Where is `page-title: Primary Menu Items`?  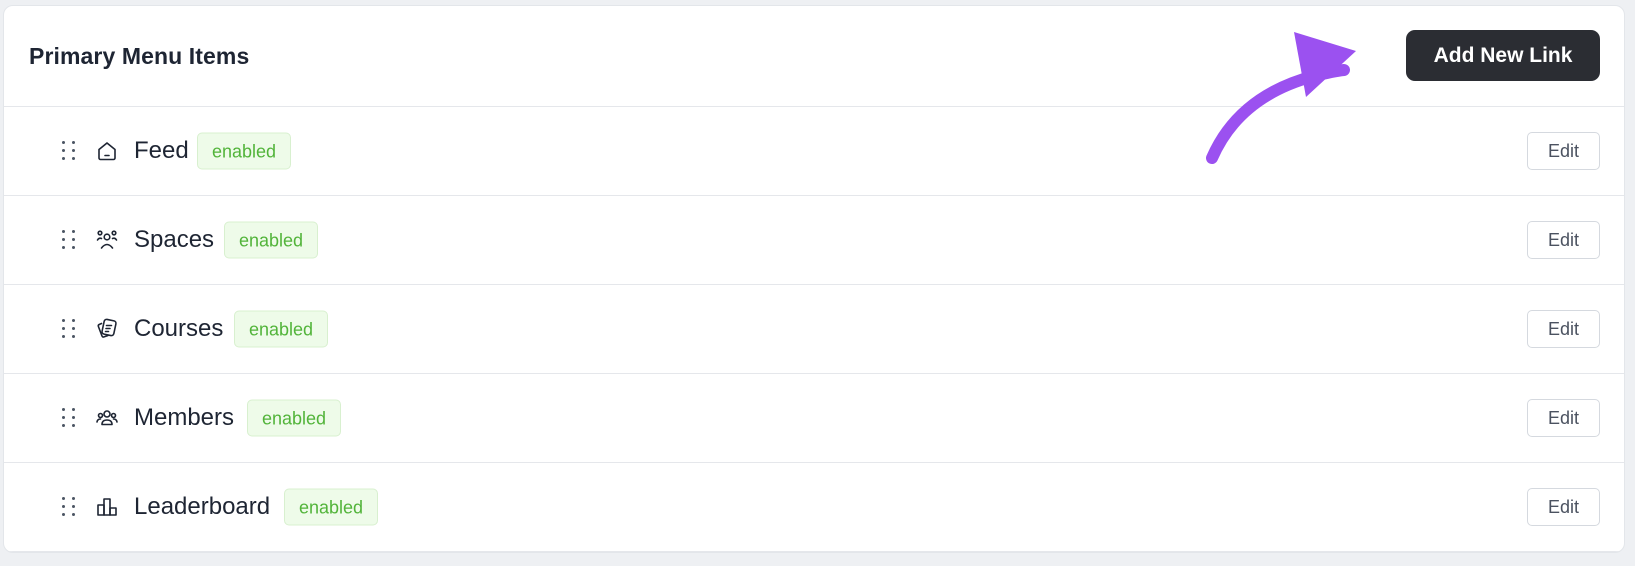 page-title: Primary Menu Items is located at coordinates (139, 56).